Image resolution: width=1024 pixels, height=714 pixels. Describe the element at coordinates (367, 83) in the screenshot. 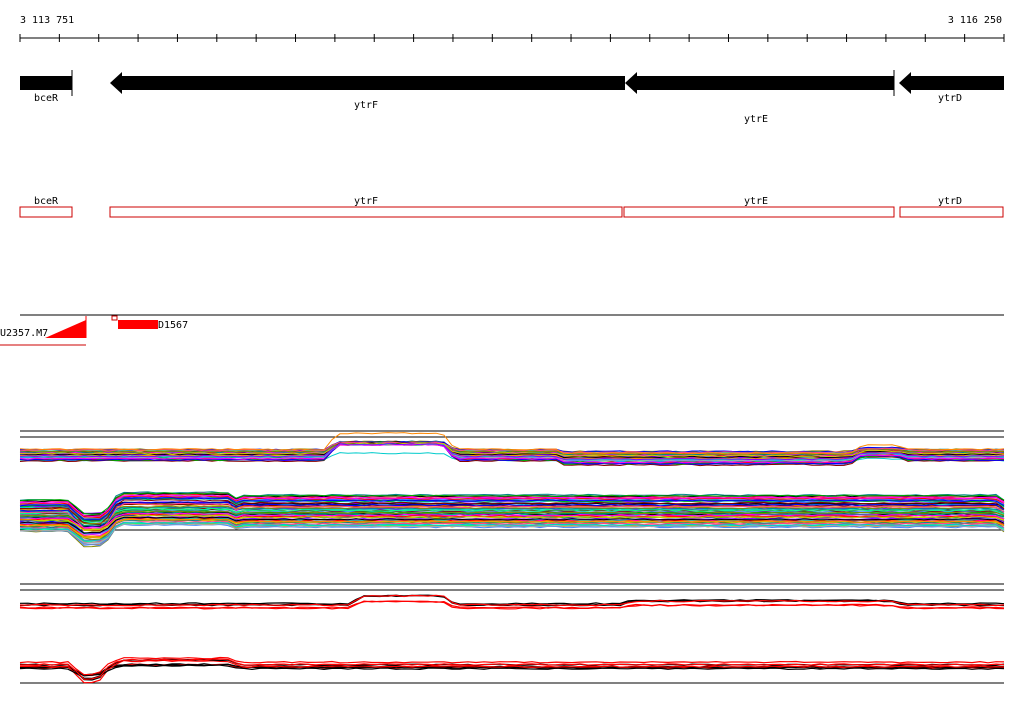

I see `gene-arrow-ytrF` at that location.